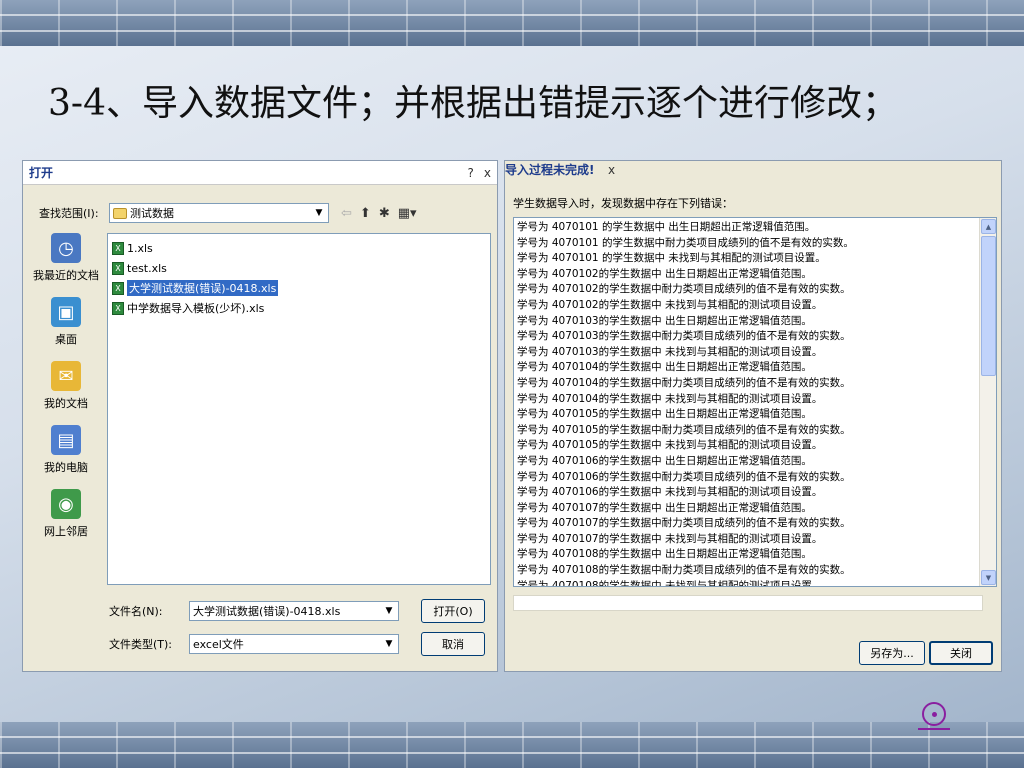  I want to click on scroll-up-icon: ▲, so click(988, 226).